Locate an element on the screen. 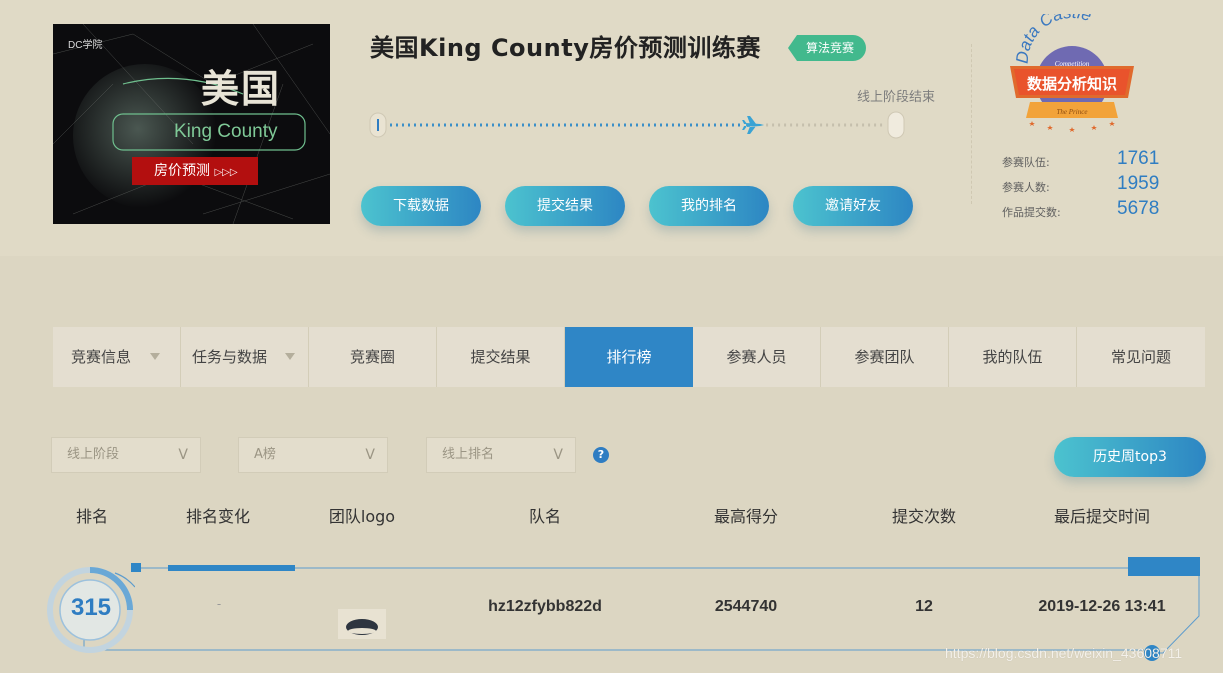 This screenshot has width=1223, height=673. tab-label: 任务与数据 is located at coordinates (230, 357).